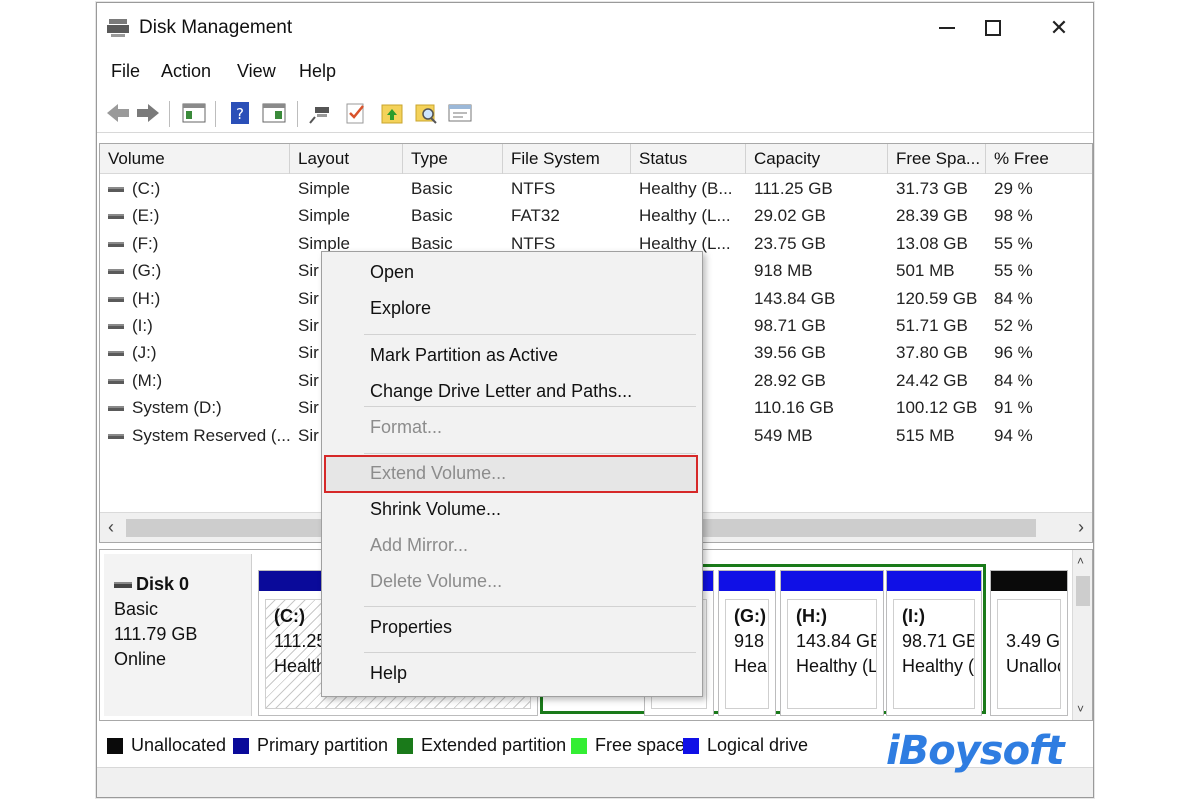  I want to click on partition-g: (G:) 918 I Heal, so click(747, 643).